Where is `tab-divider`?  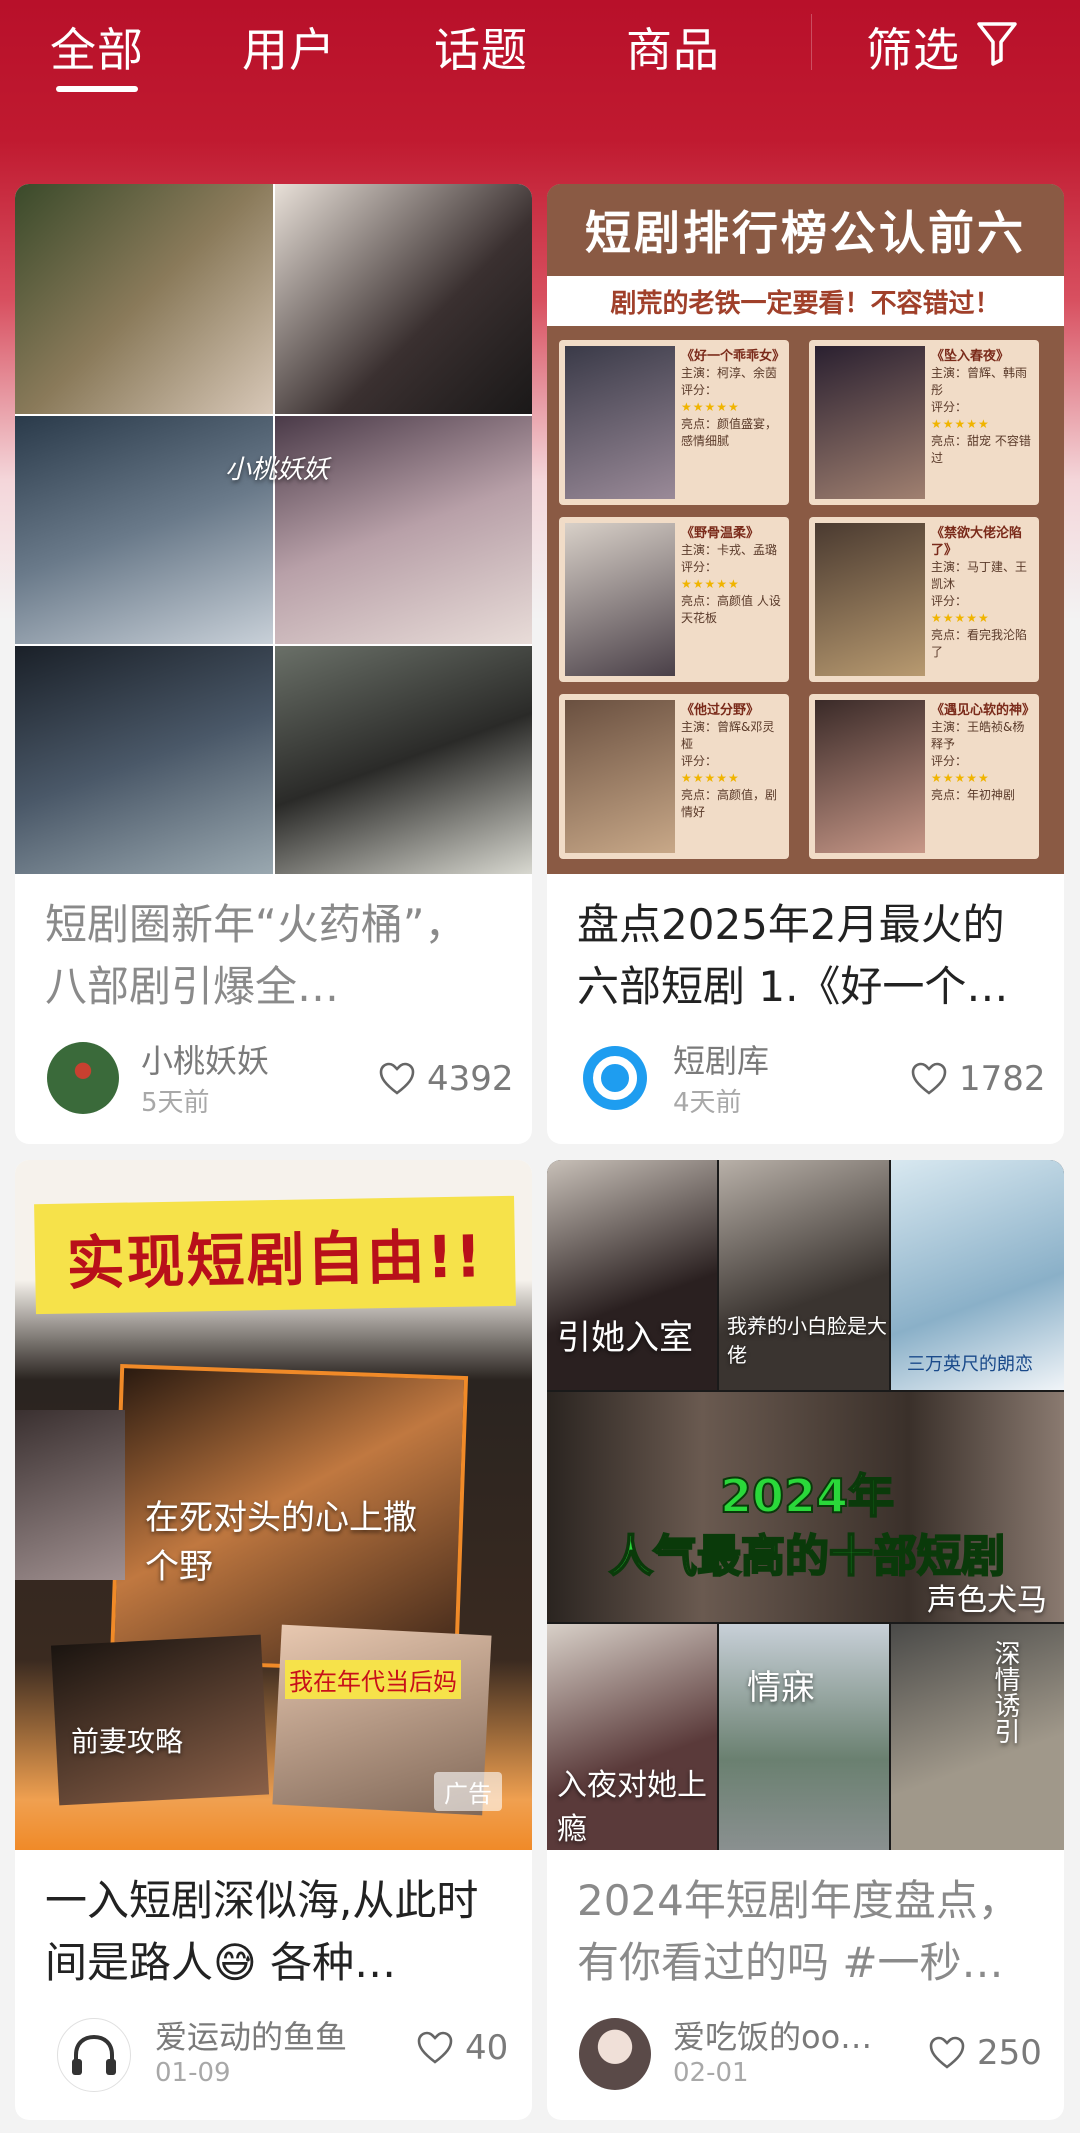
tab-divider is located at coordinates (811, 42).